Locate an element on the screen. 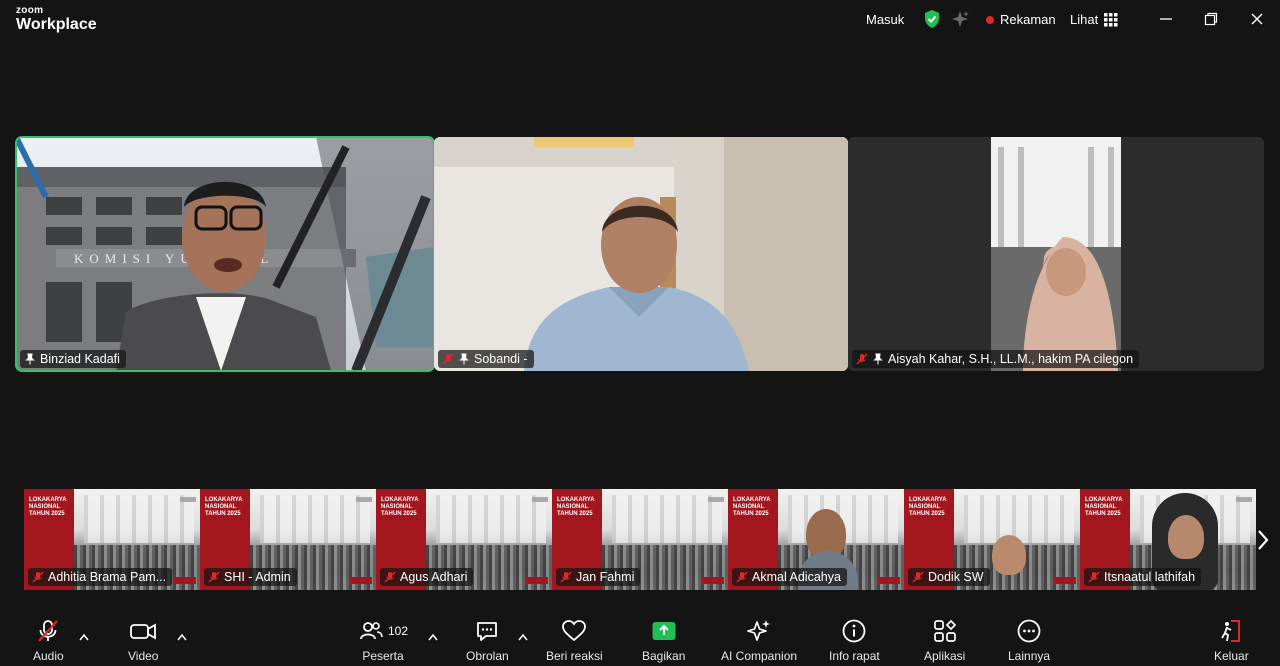  zoom-logo: zoom Workplace is located at coordinates (56, 19).